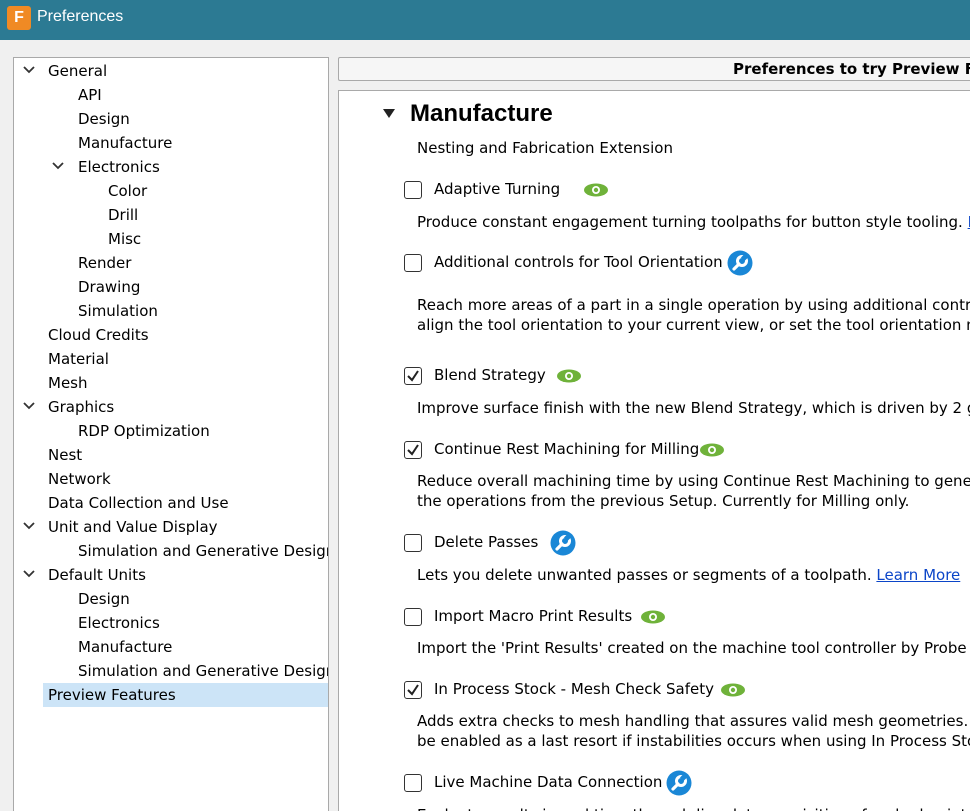  Describe the element at coordinates (125, 239) in the screenshot. I see `tree-item-label: Misc` at that location.